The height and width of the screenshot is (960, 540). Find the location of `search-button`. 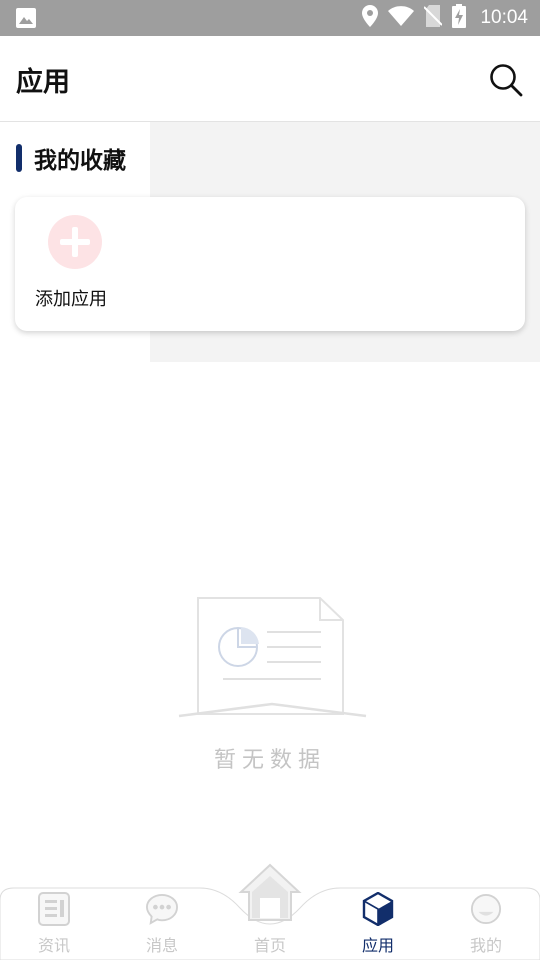

search-button is located at coordinates (506, 80).